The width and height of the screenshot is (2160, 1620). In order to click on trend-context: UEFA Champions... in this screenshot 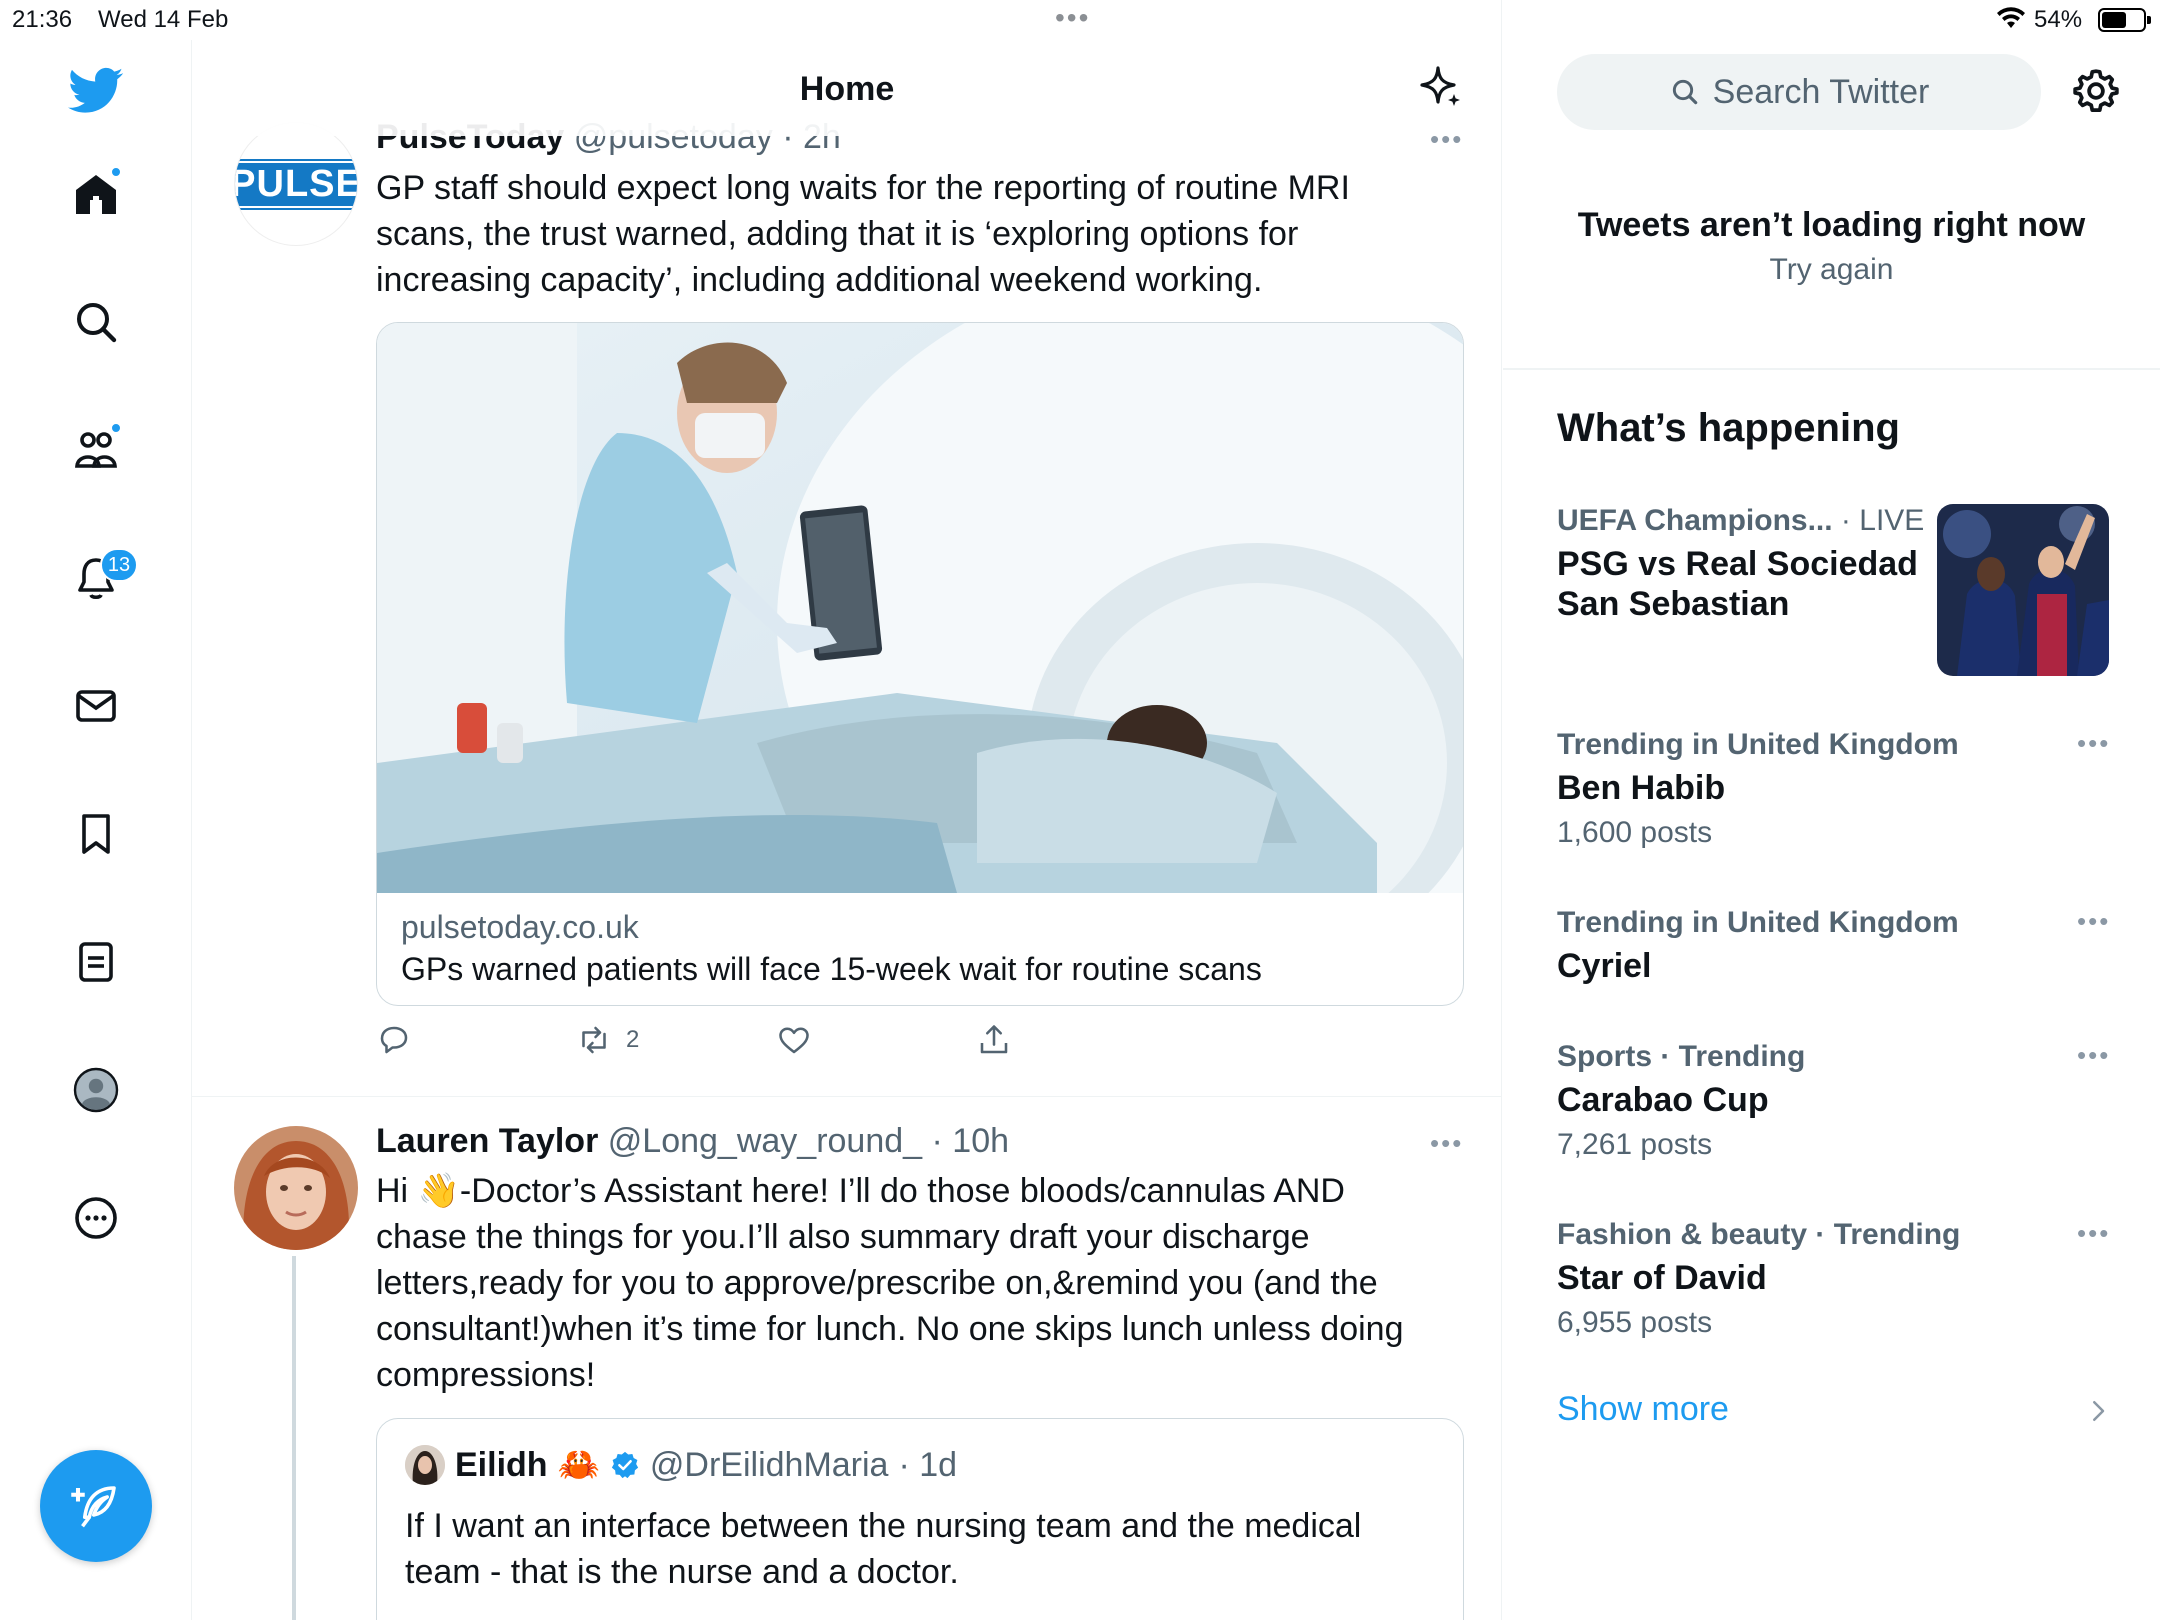, I will do `click(1695, 520)`.